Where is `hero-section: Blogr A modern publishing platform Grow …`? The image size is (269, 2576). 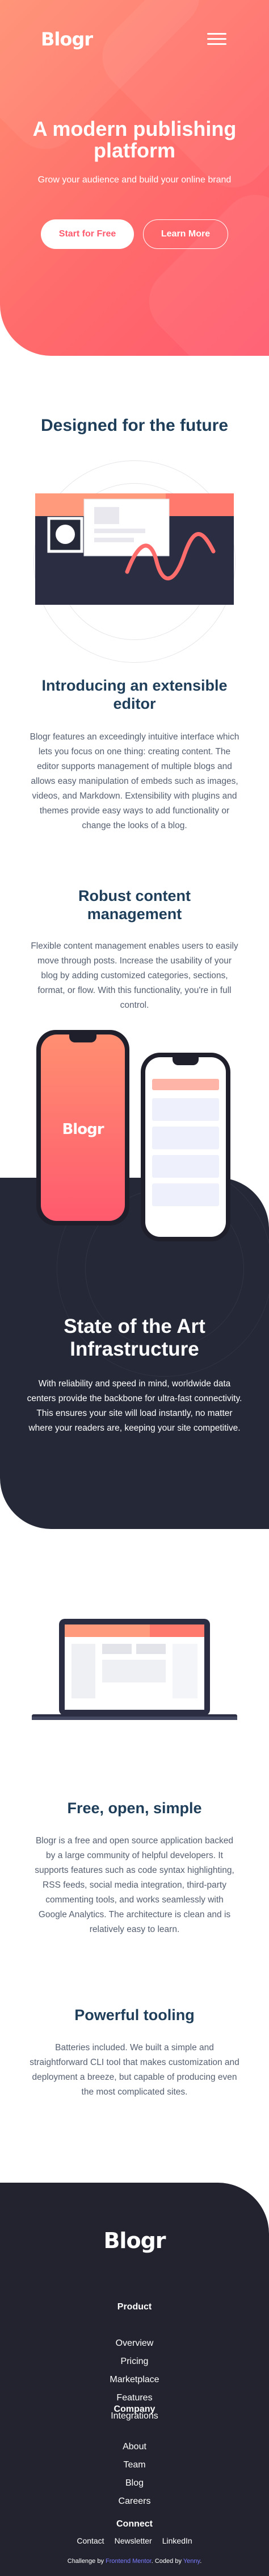
hero-section: Blogr A modern publishing platform Grow … is located at coordinates (134, 178).